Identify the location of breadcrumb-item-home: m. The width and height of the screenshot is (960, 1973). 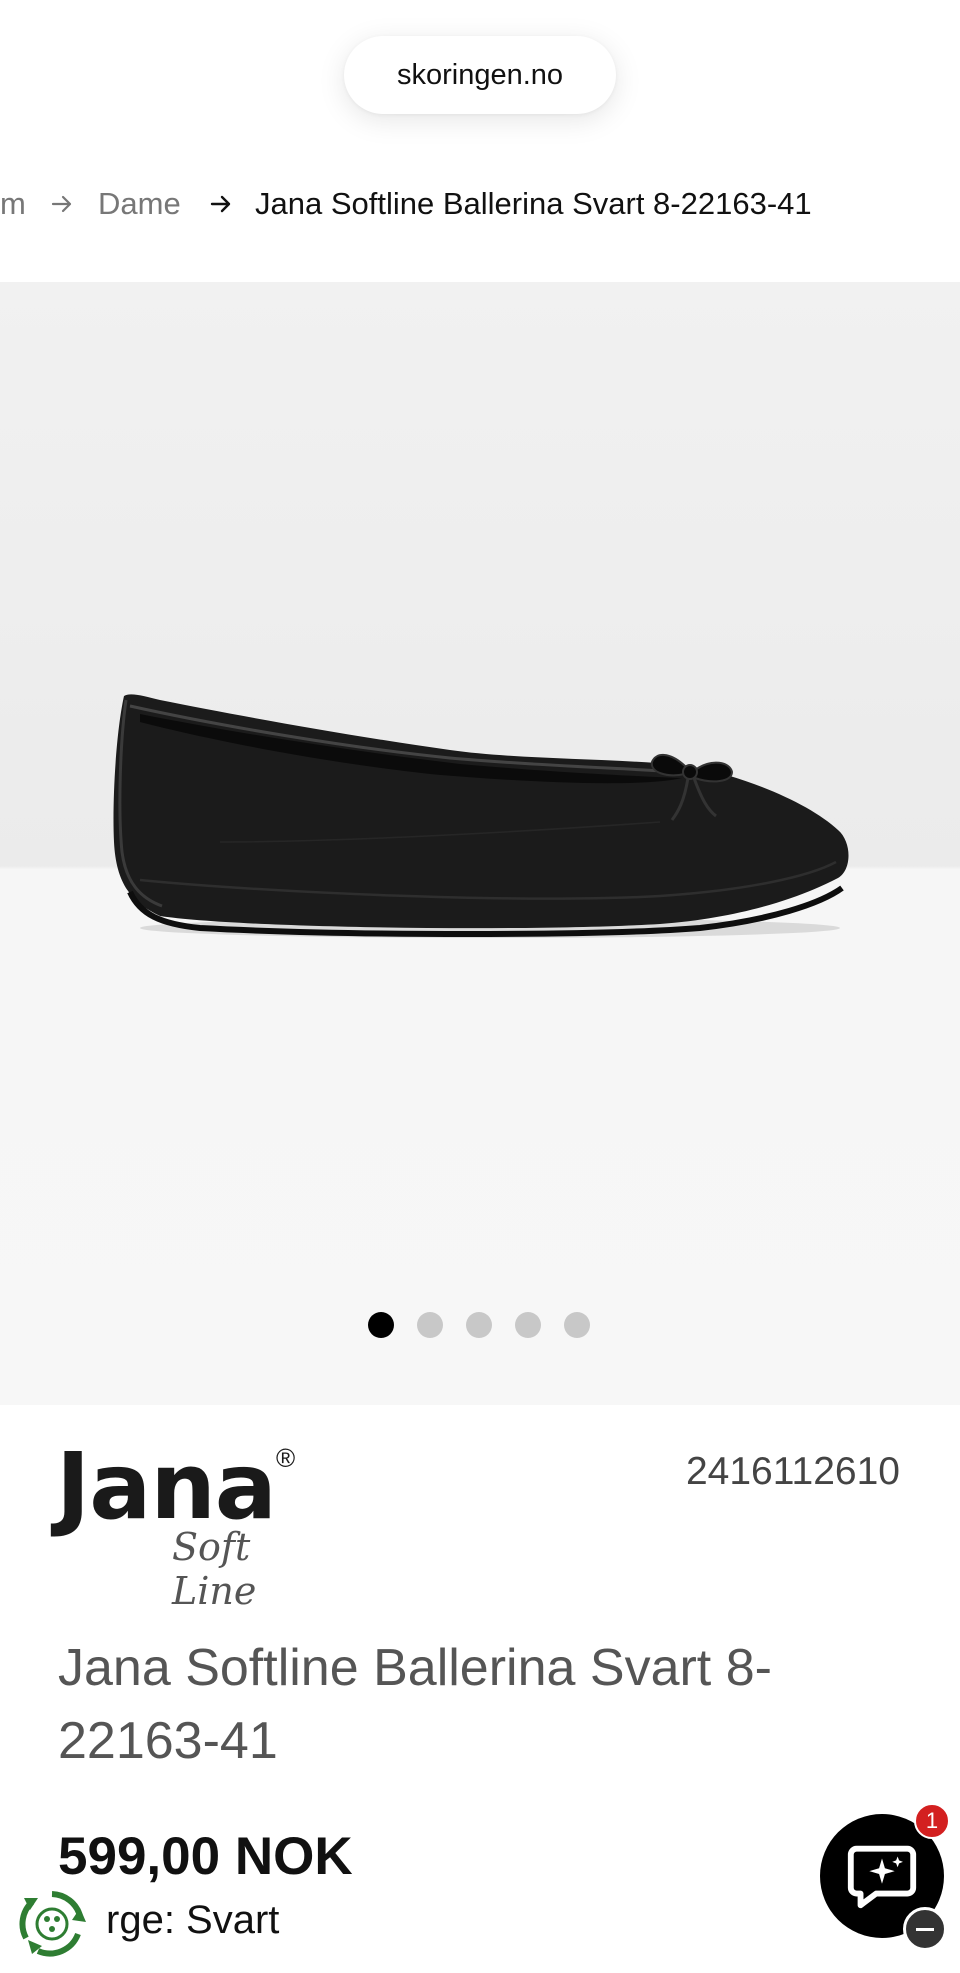
(13, 204).